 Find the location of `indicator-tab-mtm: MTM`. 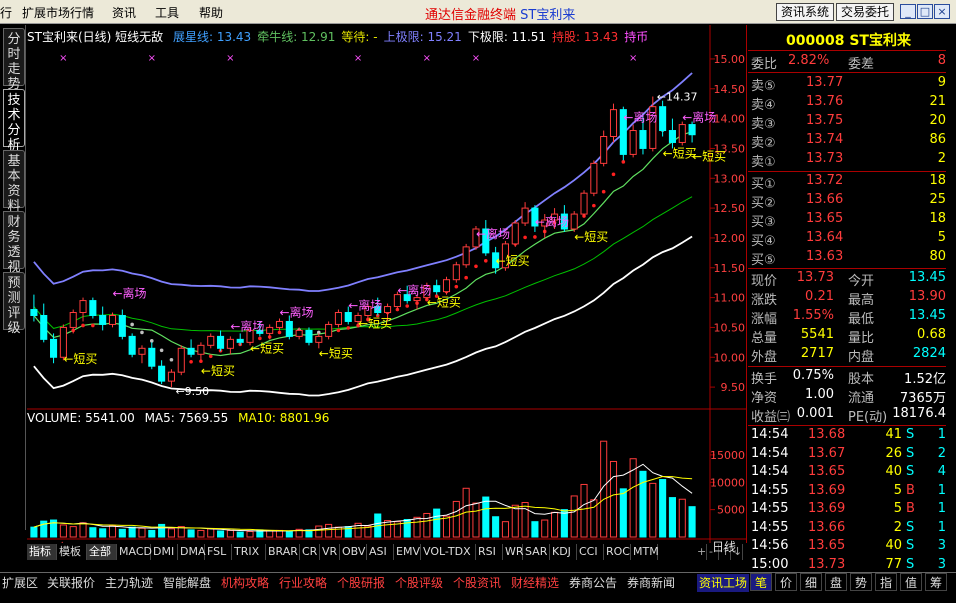

indicator-tab-mtm: MTM is located at coordinates (645, 552).